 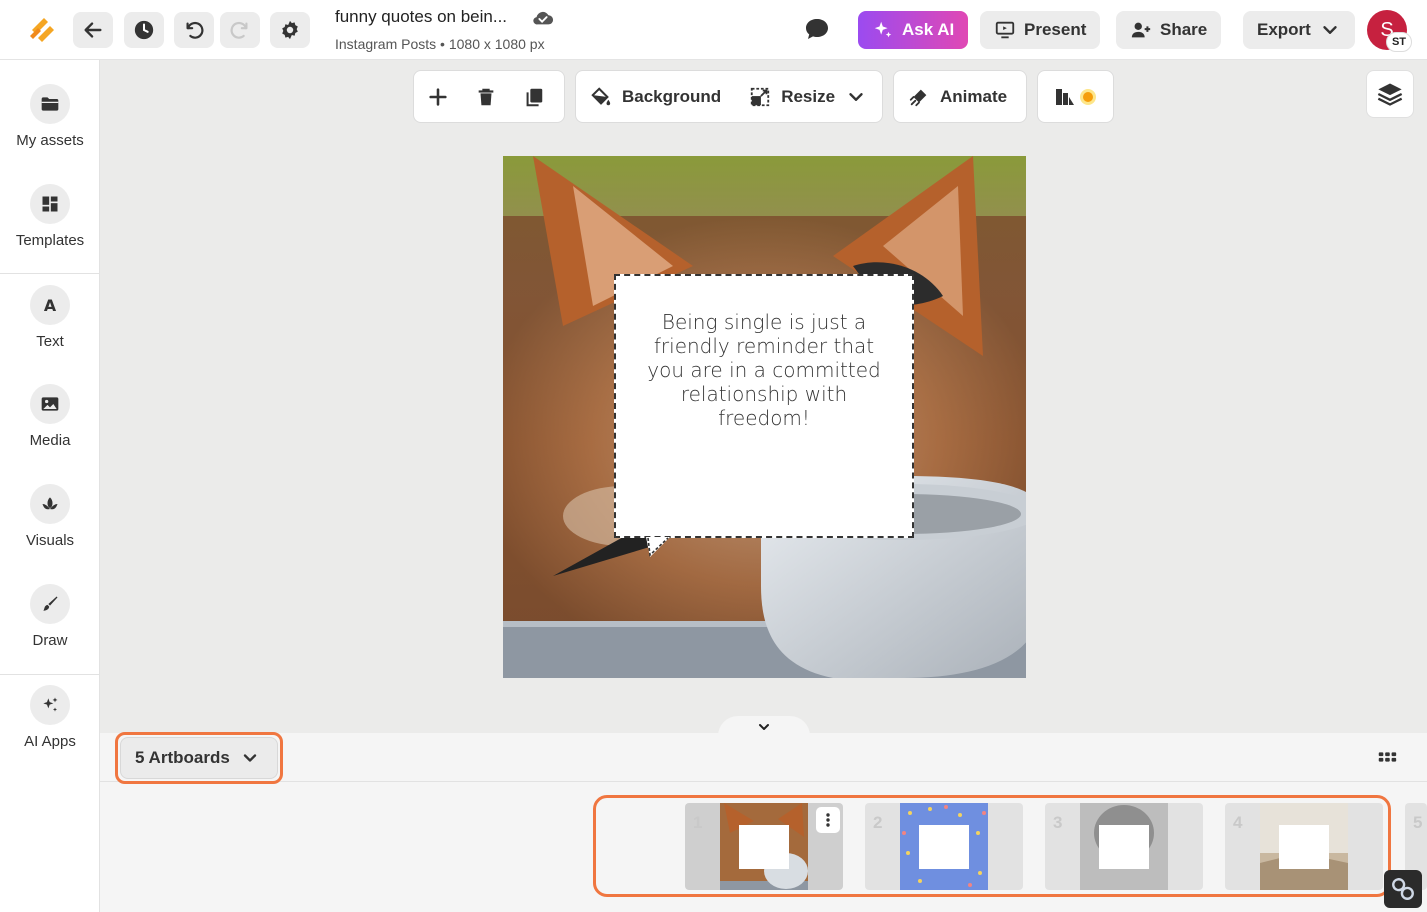 I want to click on image-icon, so click(x=50, y=404).